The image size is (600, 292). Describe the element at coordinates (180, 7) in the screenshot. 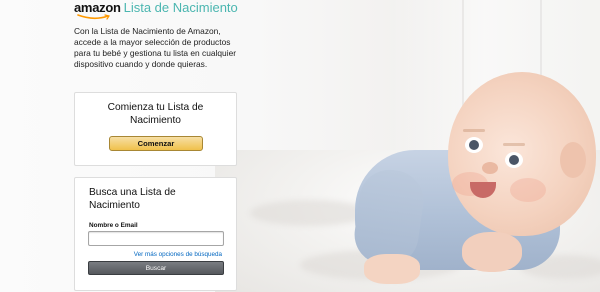

I see `page-title: Lista de Nacimiento` at that location.